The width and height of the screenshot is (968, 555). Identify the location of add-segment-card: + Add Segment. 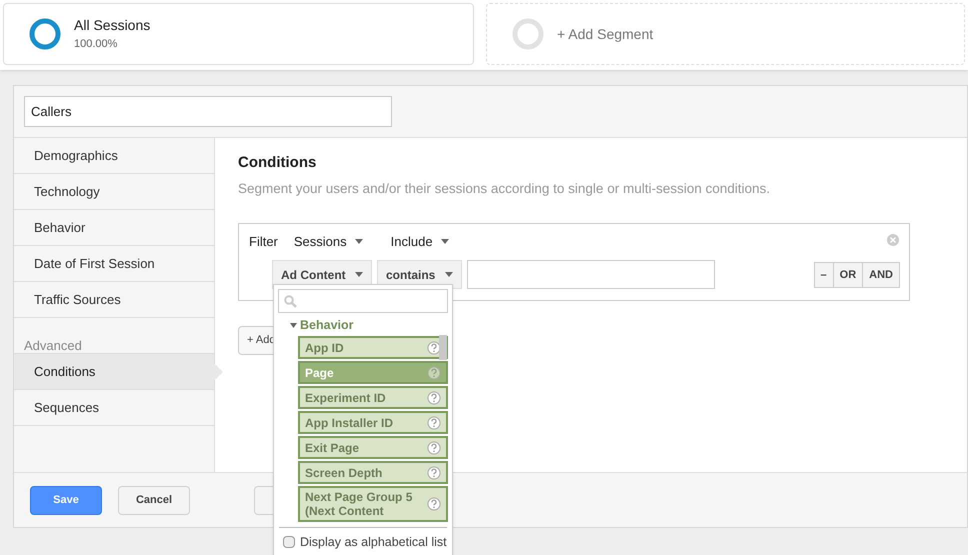
(725, 34).